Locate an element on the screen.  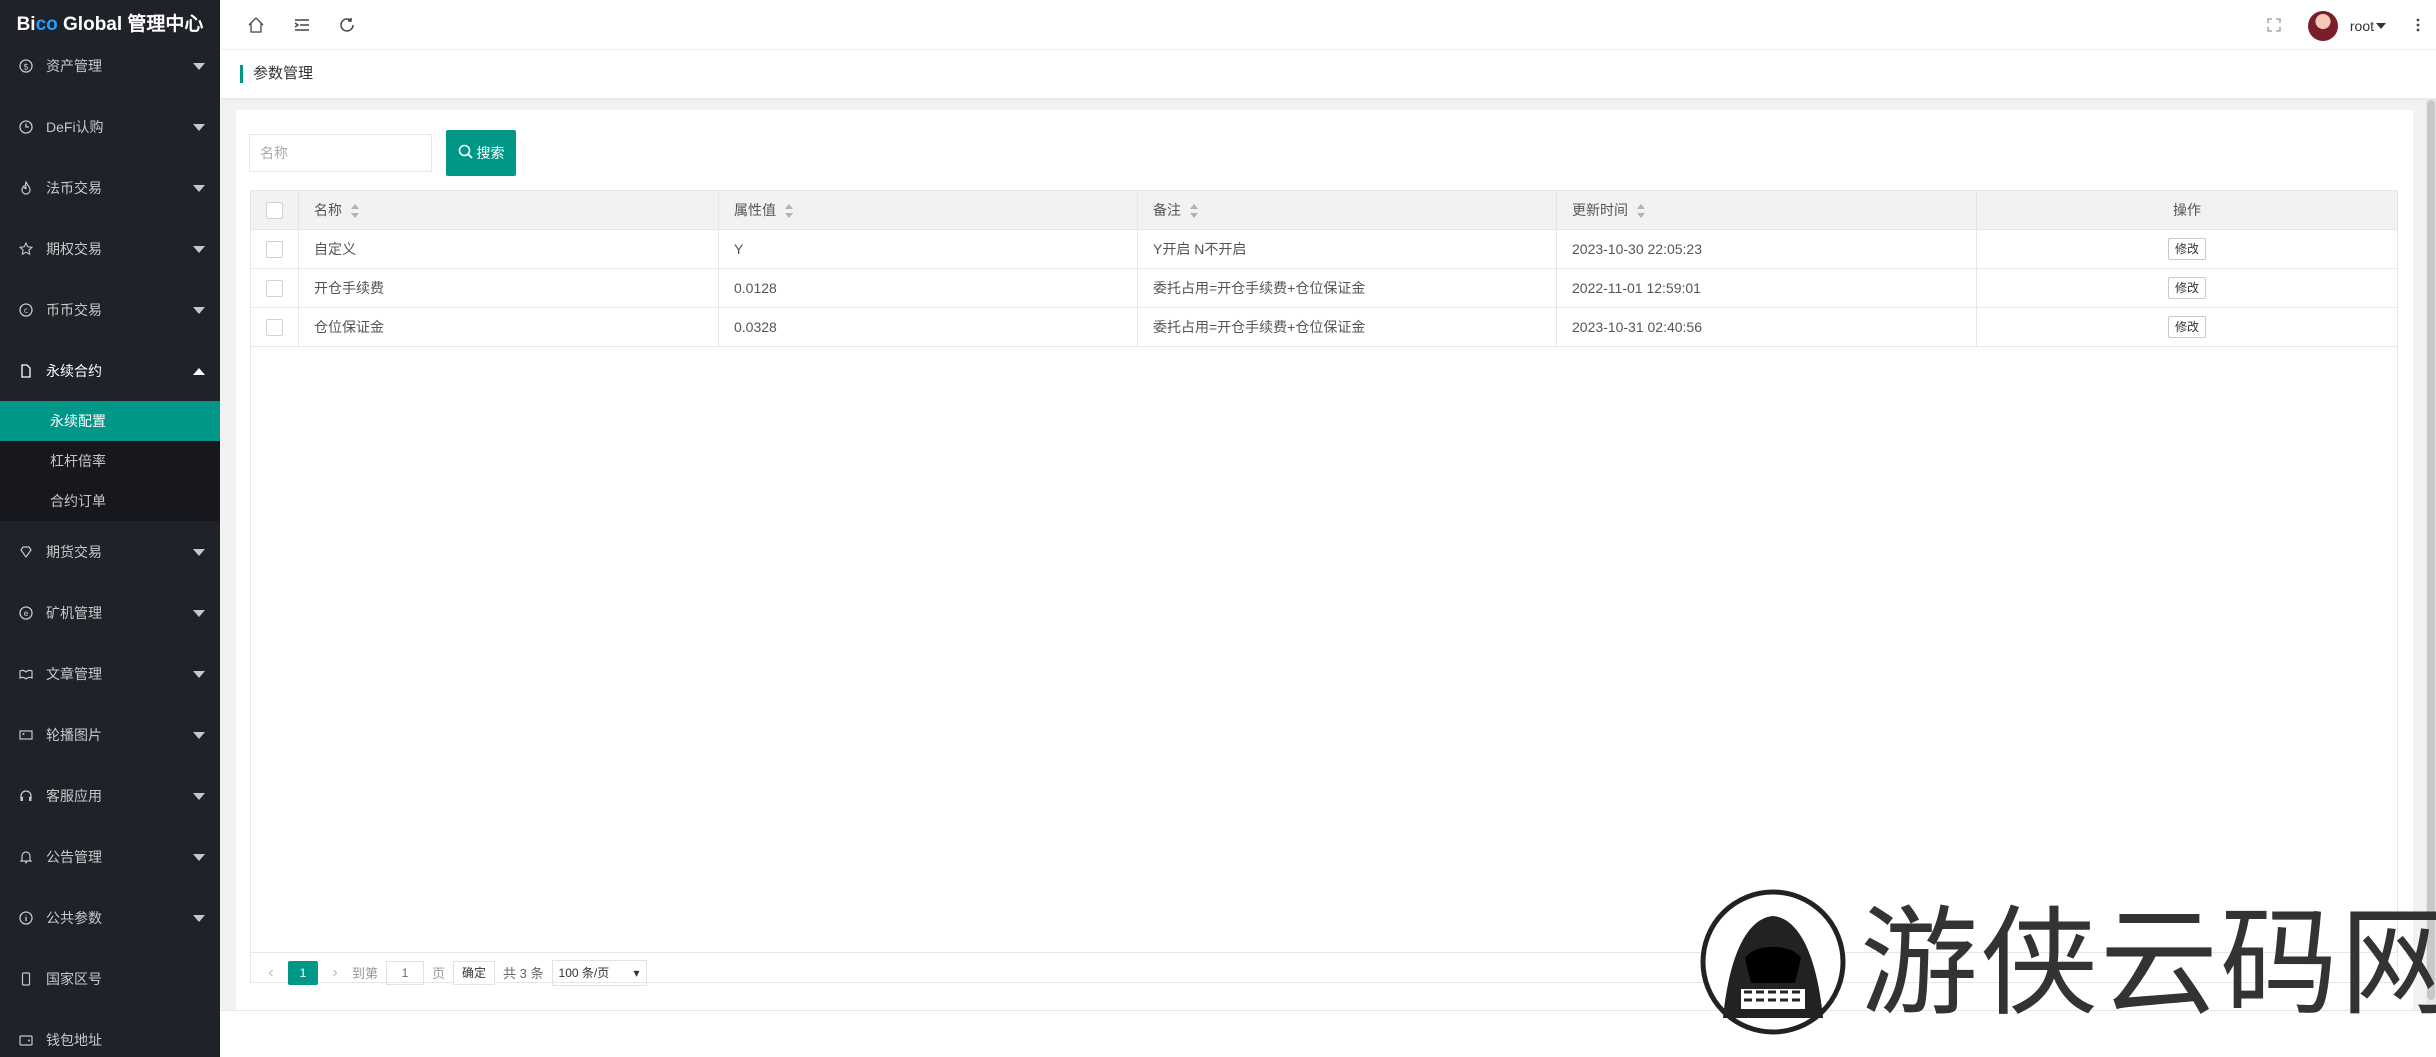
sidebar-item-articles: 文章管理 is located at coordinates (110, 673).